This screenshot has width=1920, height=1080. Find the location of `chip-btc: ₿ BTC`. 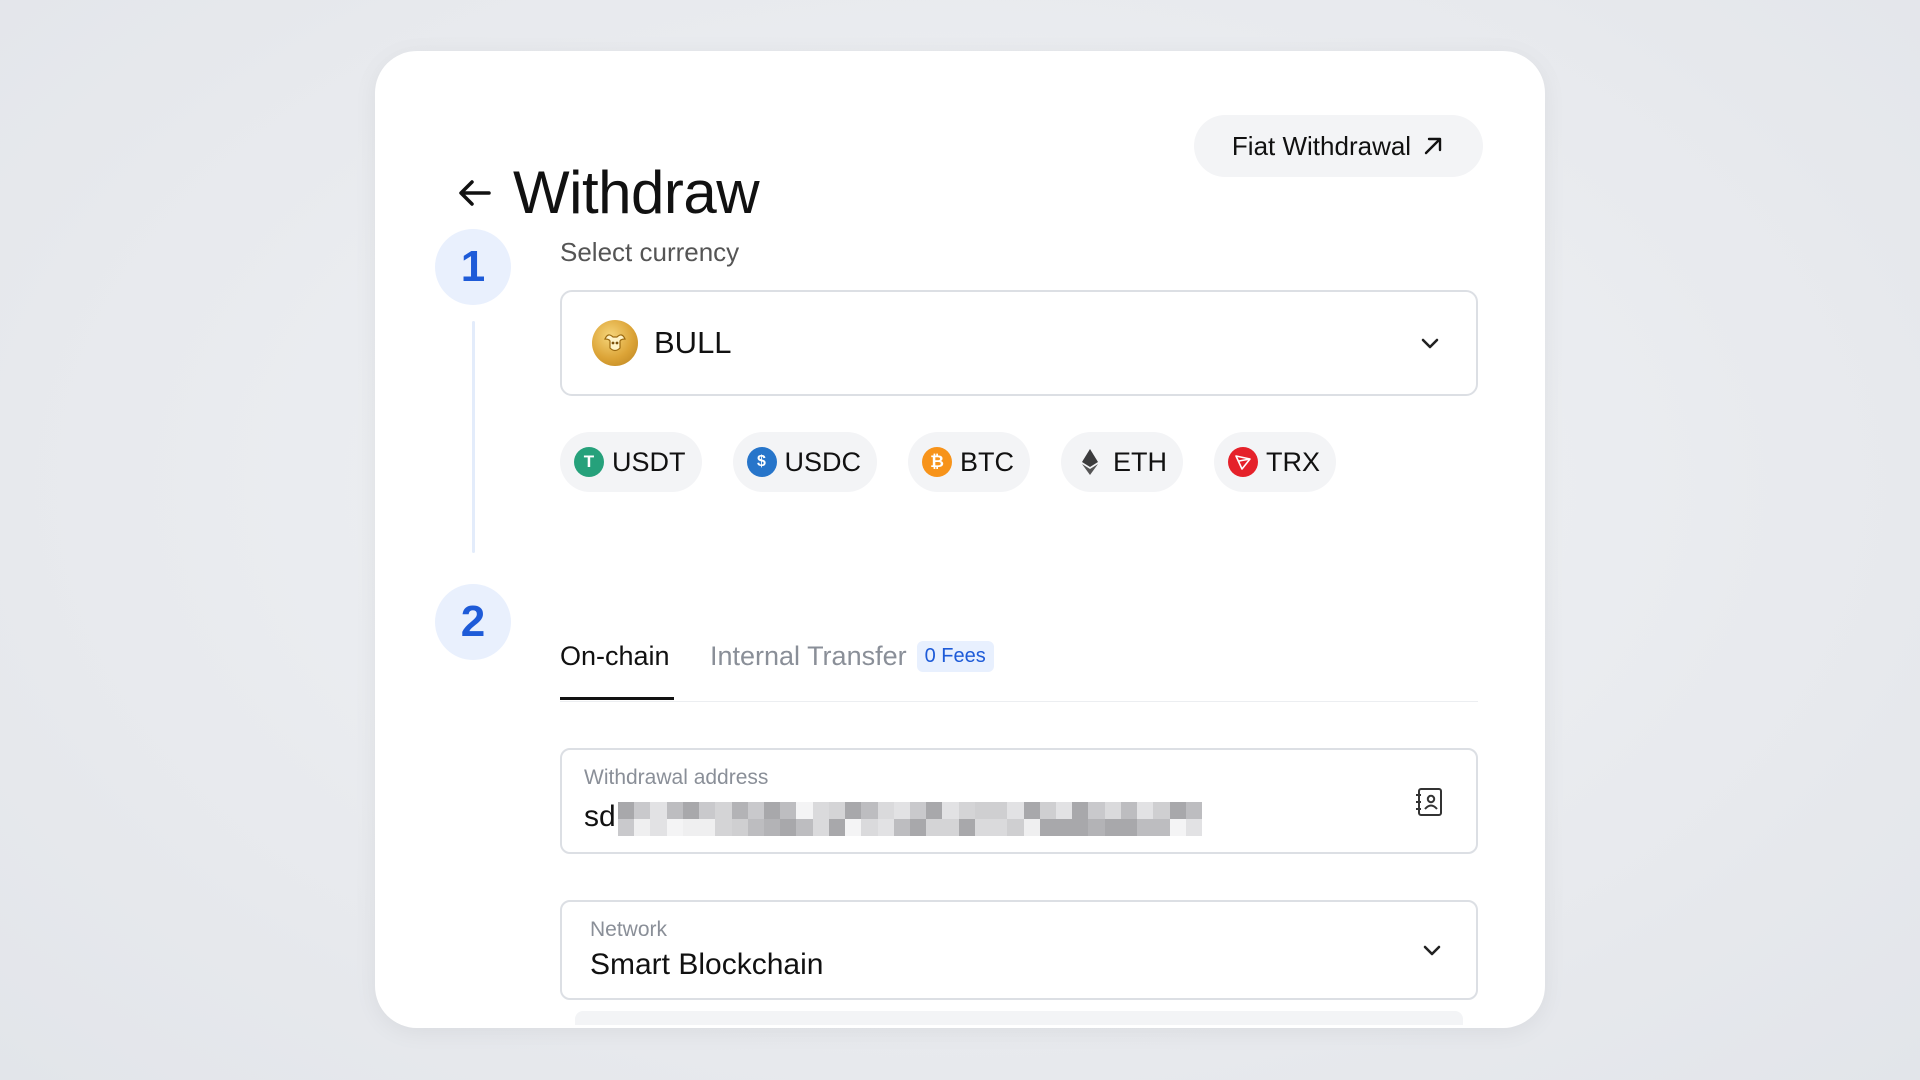

chip-btc: ₿ BTC is located at coordinates (969, 462).